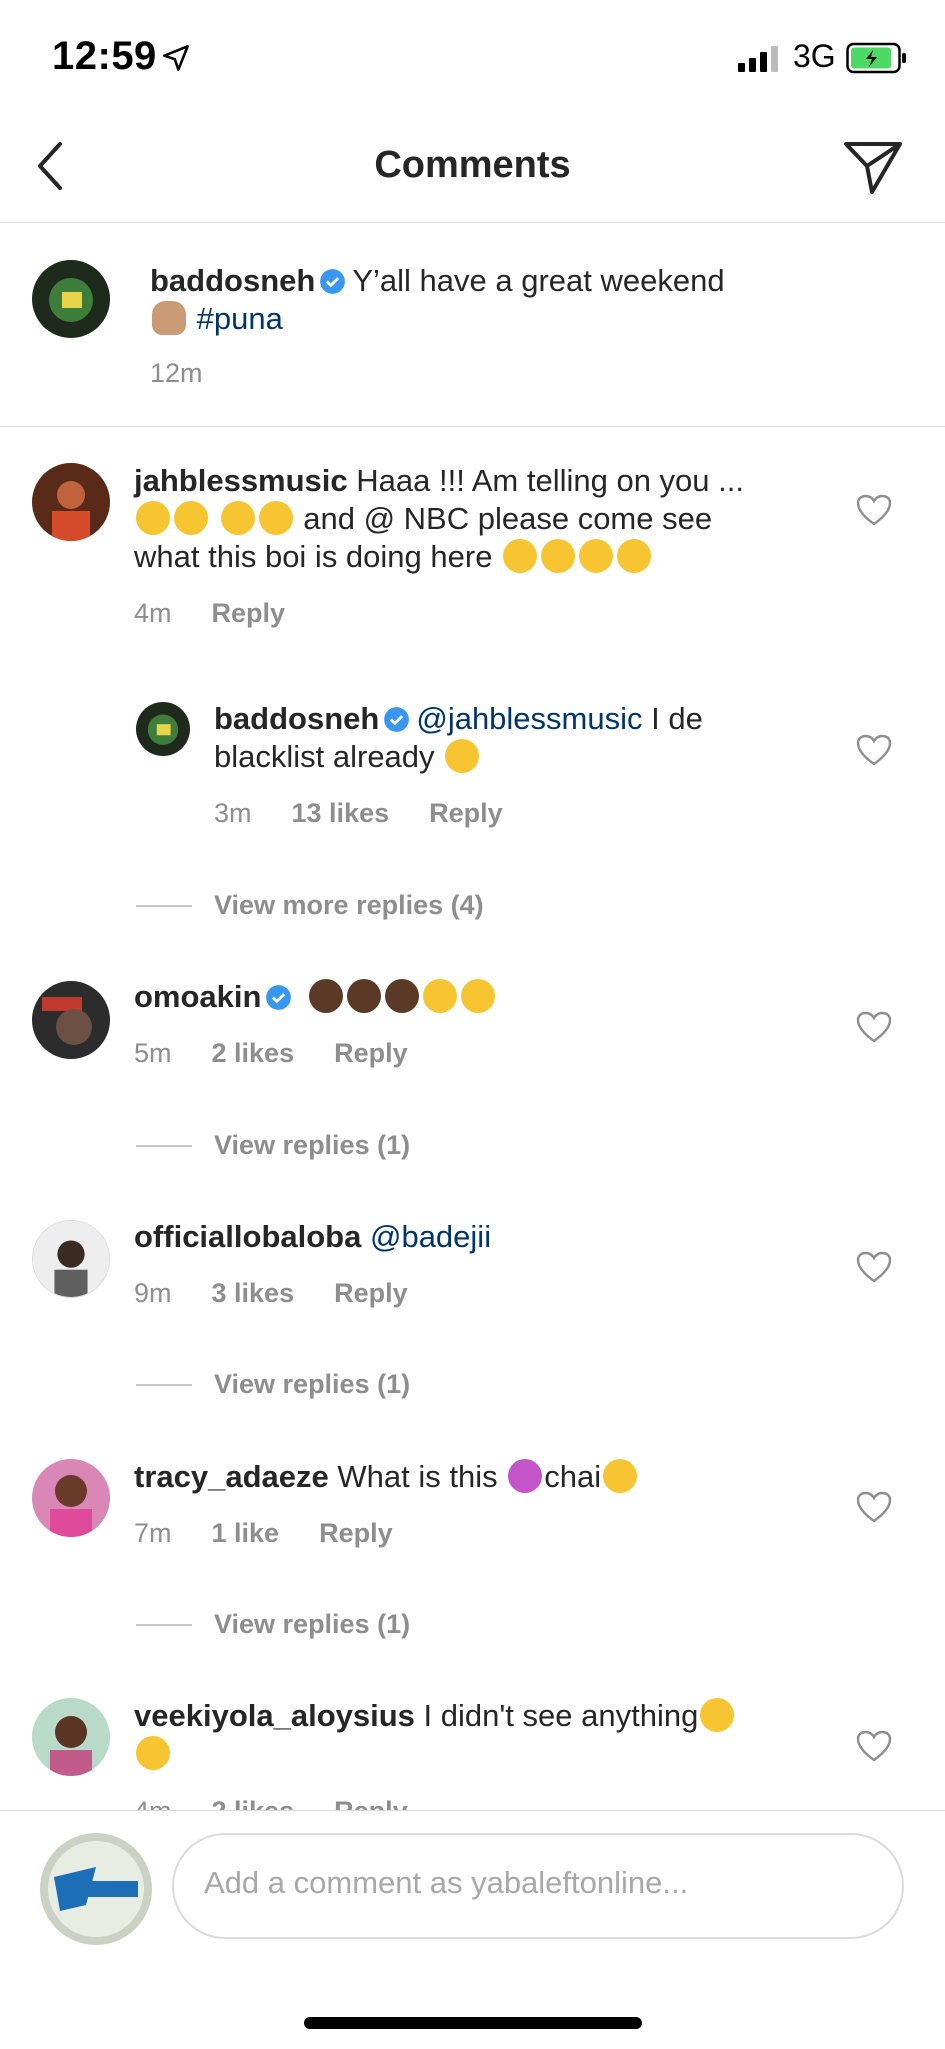 The image size is (945, 2049). What do you see at coordinates (508, 518) in the screenshot?
I see `comment-body-line2: and @ NBC please come see` at bounding box center [508, 518].